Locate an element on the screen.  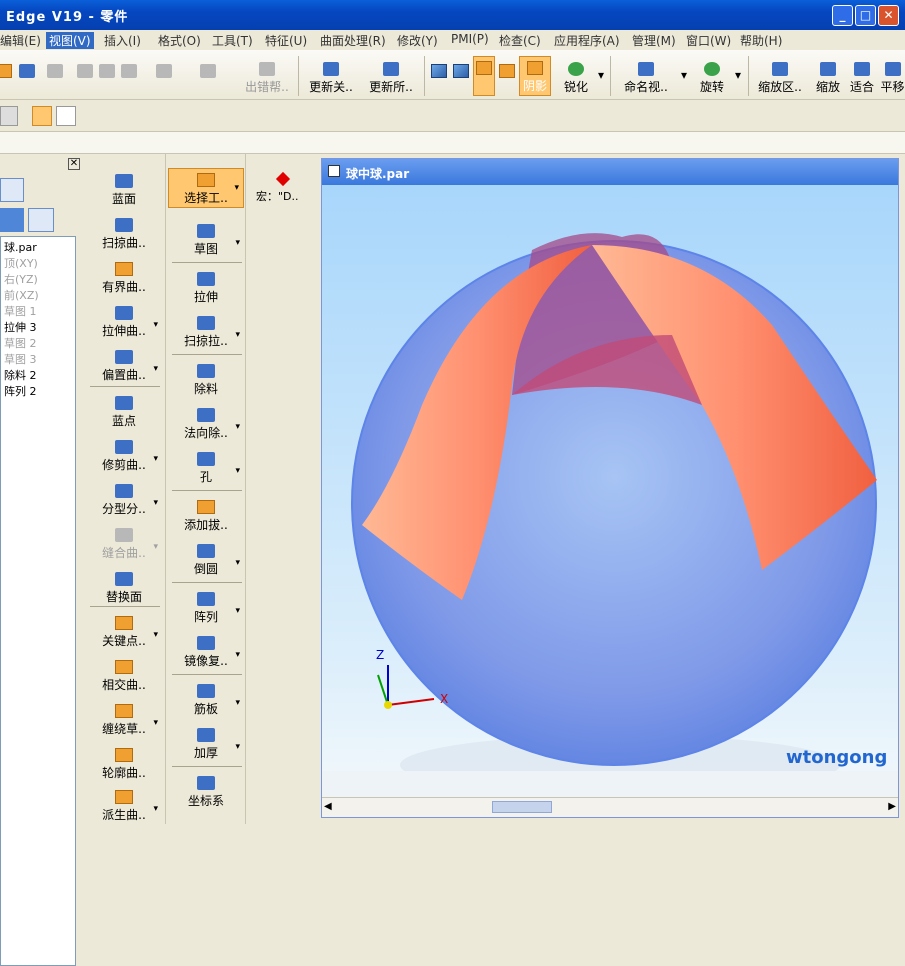
blue-dot-button: 蓝点 is located at coordinates (124, 412).